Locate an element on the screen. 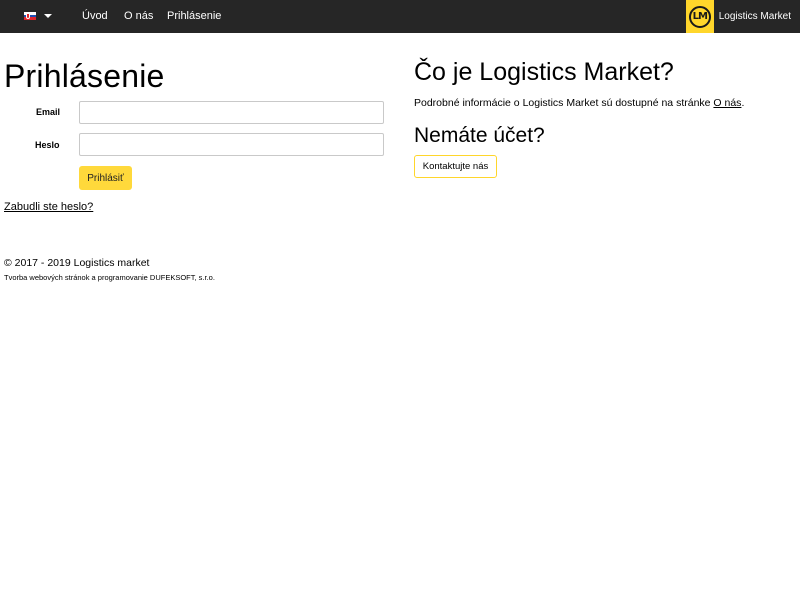  forgot-password-link: Zabudli ste heslo? is located at coordinates (48, 207).